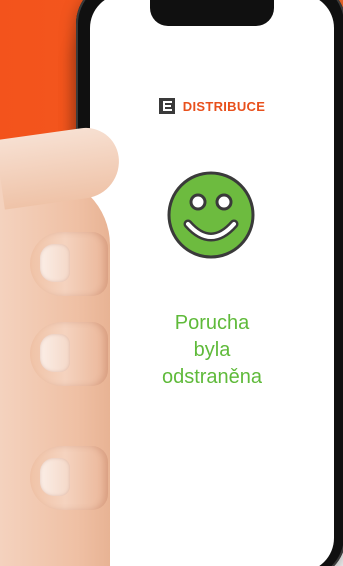 The width and height of the screenshot is (343, 566). I want to click on status-message: Porucha byla odstraněna, so click(212, 350).